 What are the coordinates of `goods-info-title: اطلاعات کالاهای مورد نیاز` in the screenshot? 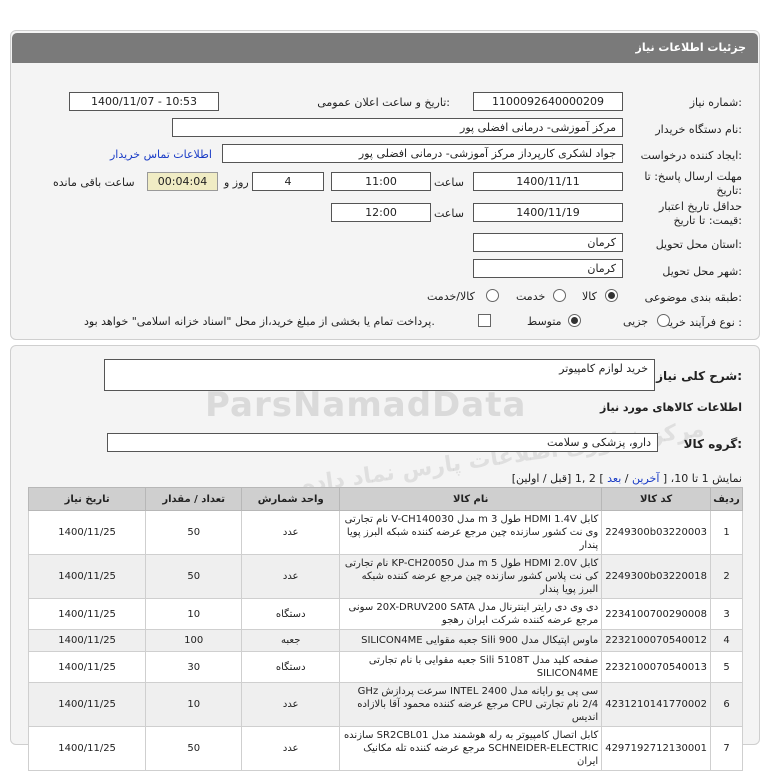 It's located at (671, 407).